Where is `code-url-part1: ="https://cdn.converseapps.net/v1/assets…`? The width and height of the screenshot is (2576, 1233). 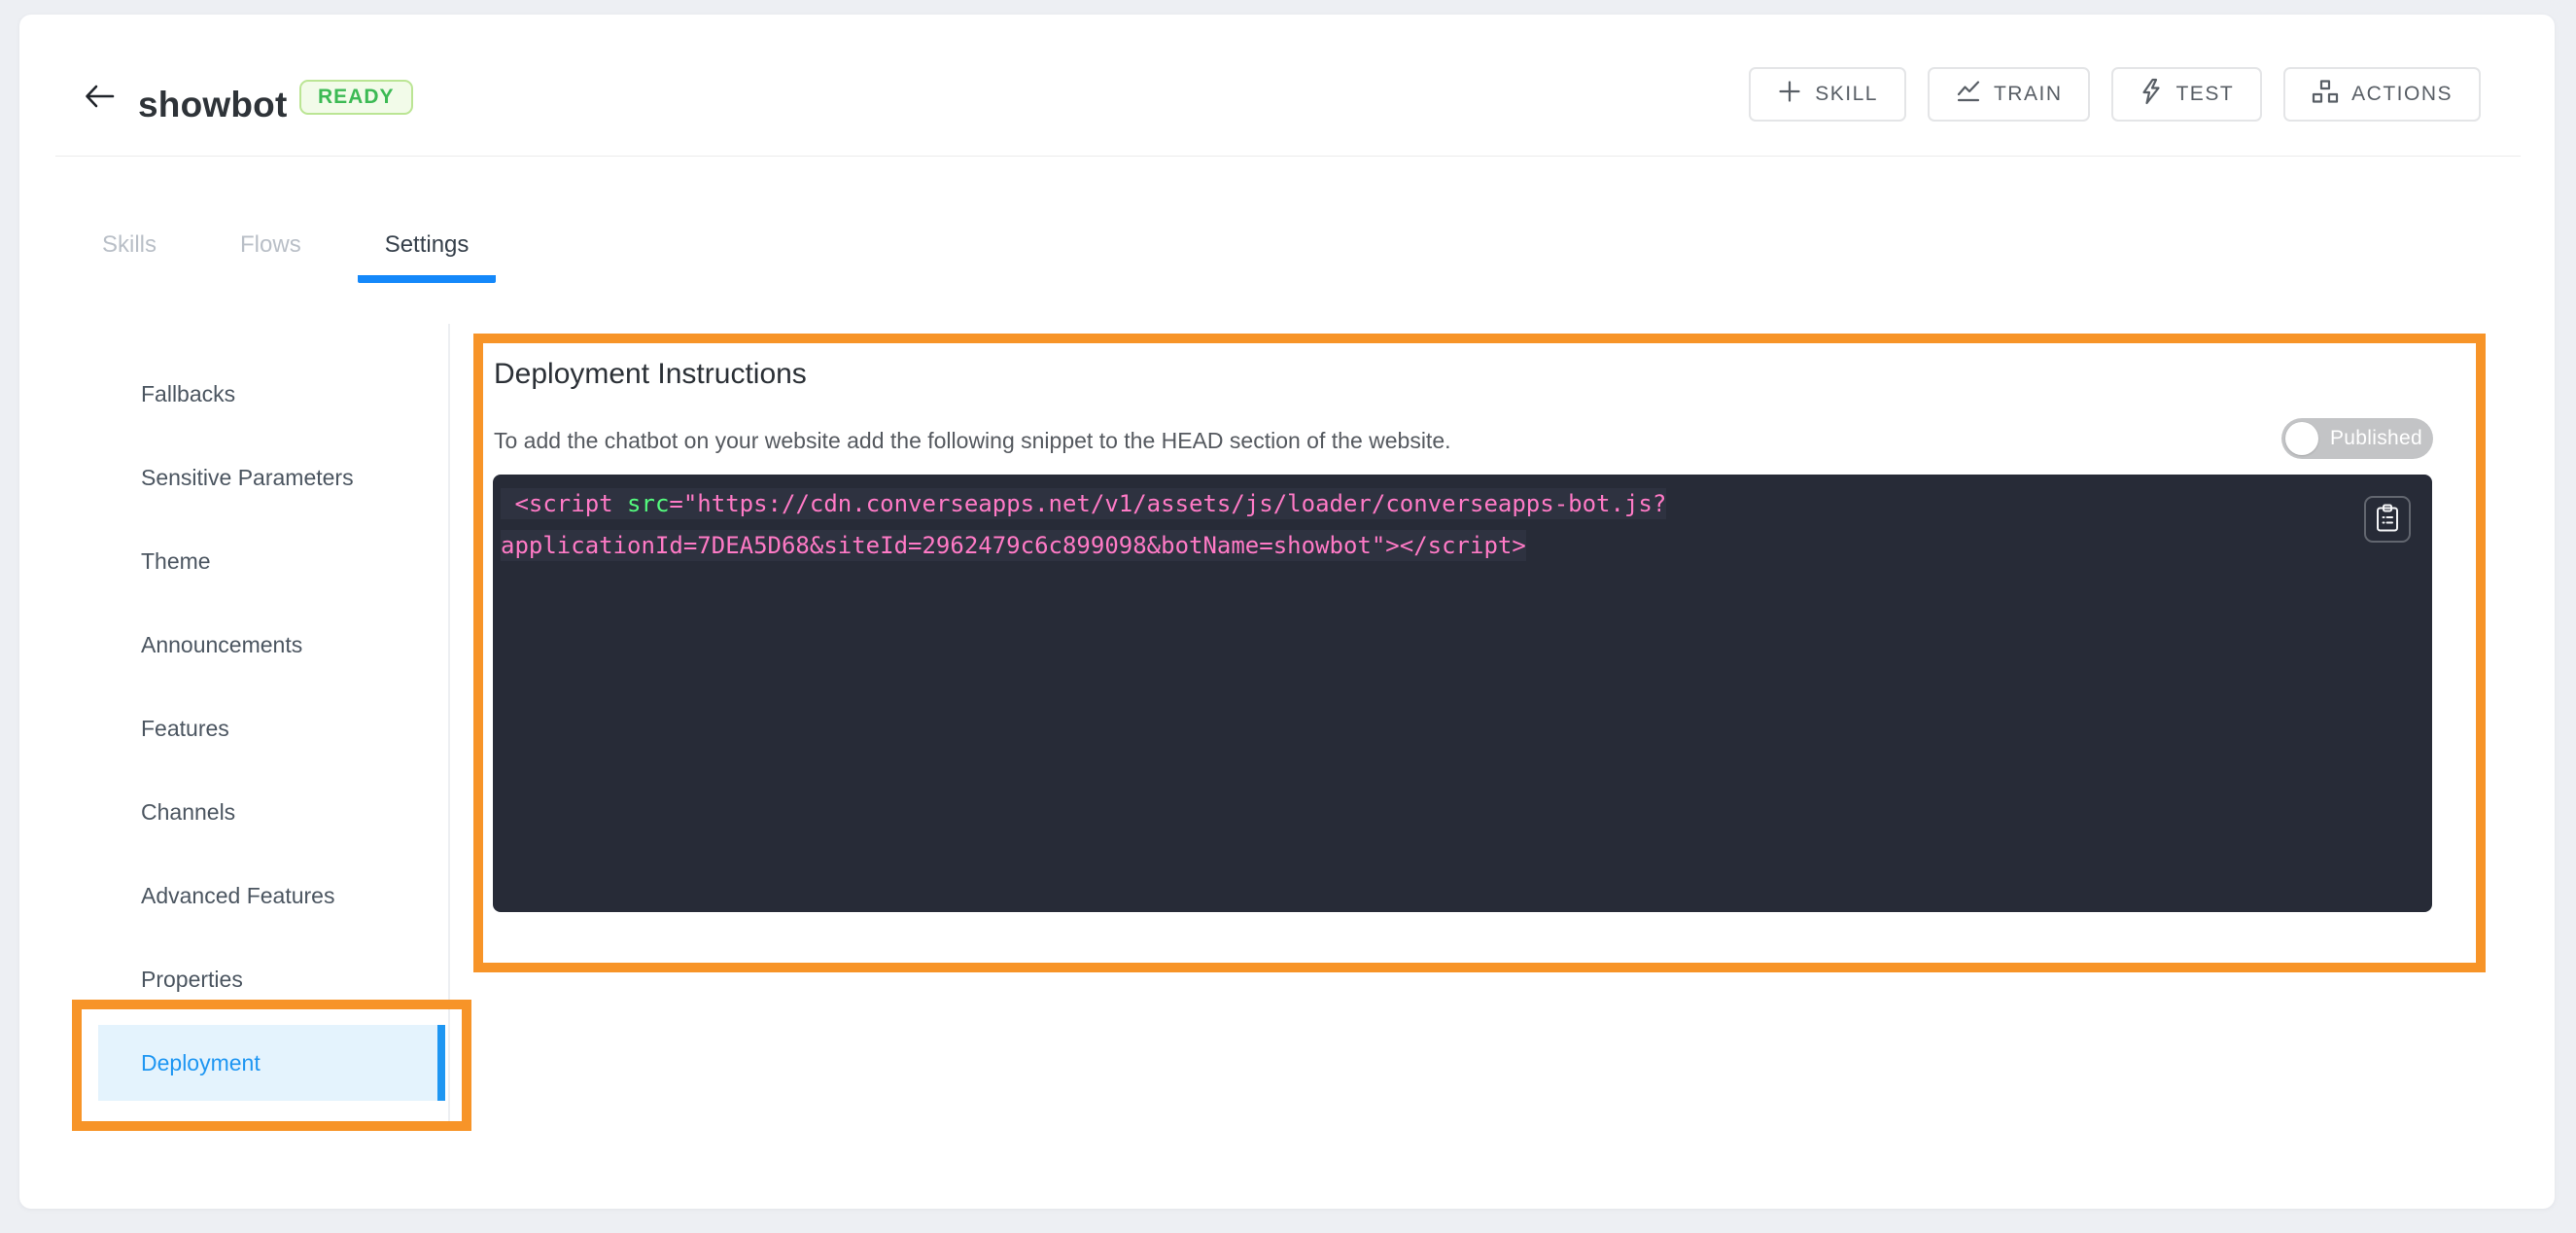 code-url-part1: ="https://cdn.converseapps.net/v1/assets… is located at coordinates (1168, 503).